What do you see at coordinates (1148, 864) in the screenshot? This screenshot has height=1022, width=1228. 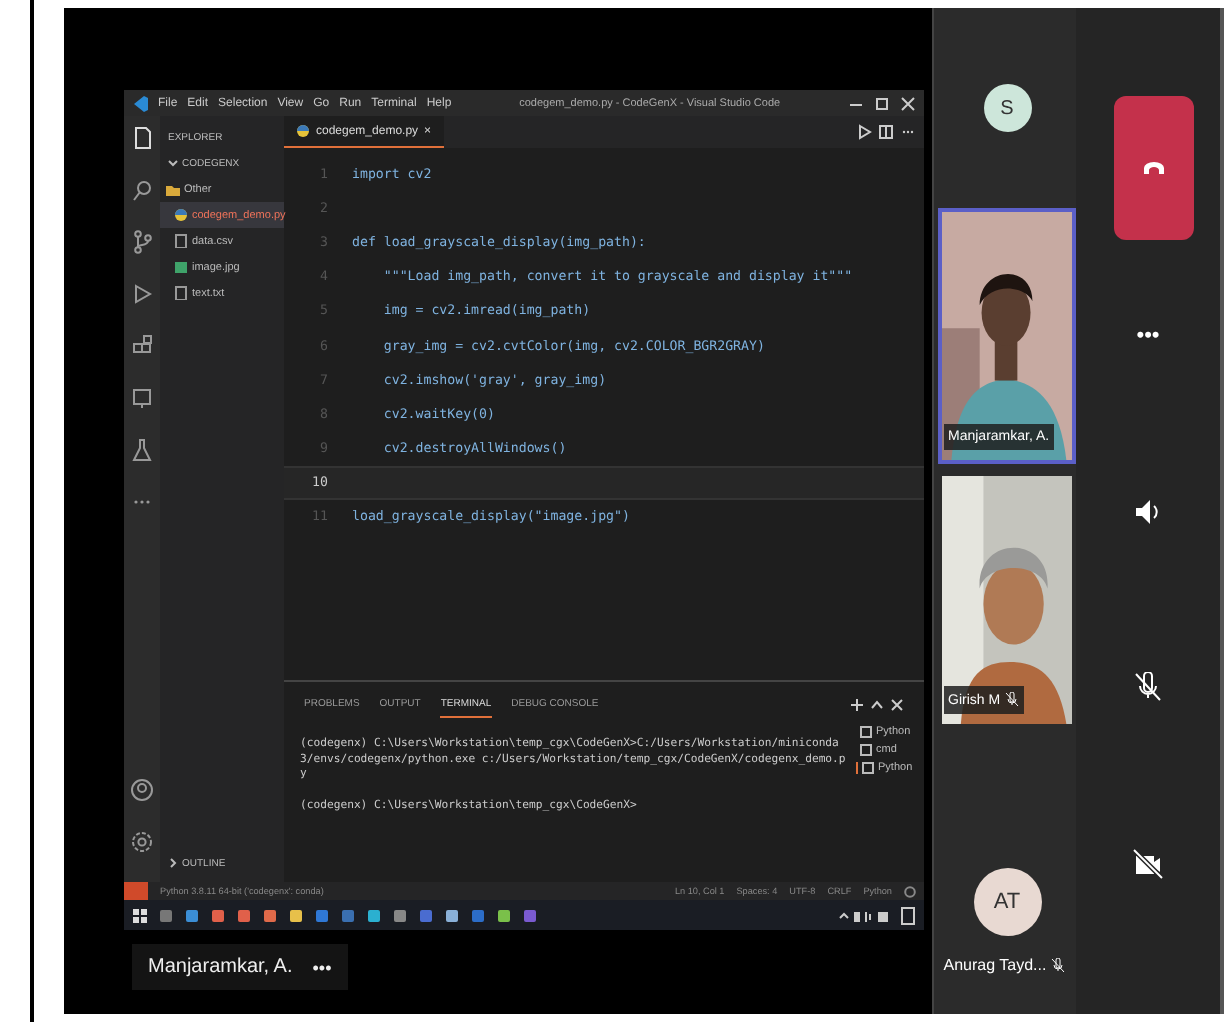 I see `camera-off-icon` at bounding box center [1148, 864].